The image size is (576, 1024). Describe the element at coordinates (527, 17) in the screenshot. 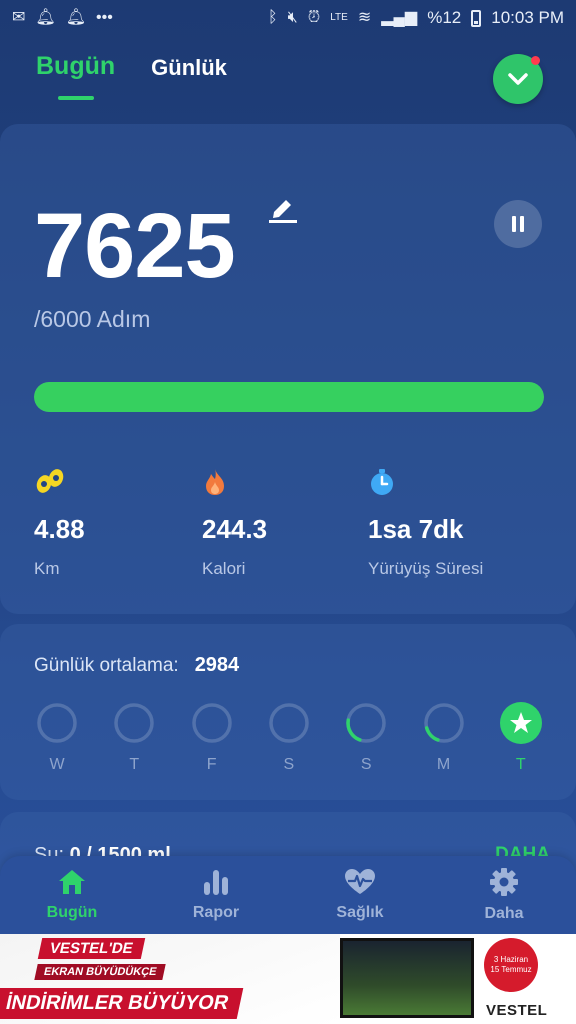

I see `clock: 10:03 PM` at that location.